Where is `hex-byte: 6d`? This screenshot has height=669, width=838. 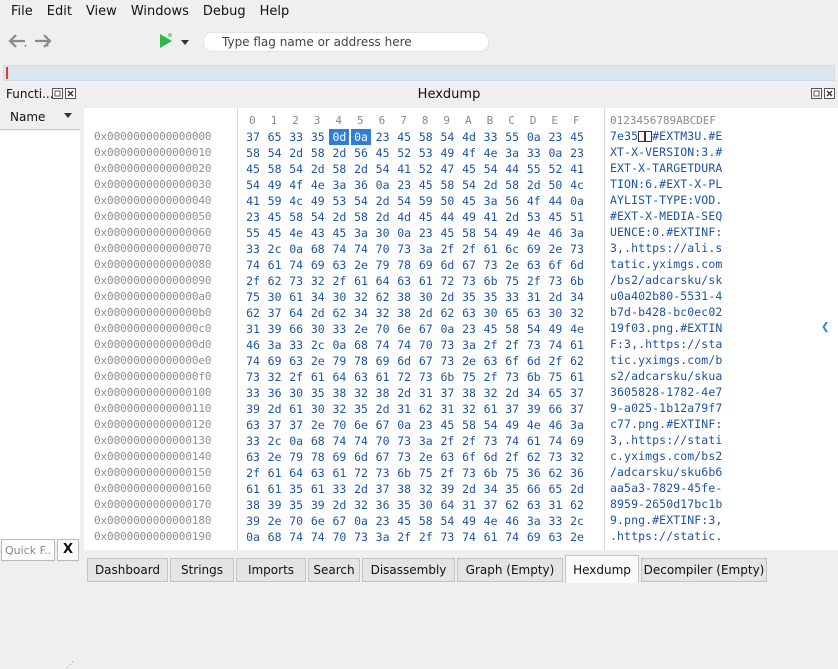
hex-byte: 6d is located at coordinates (491, 457).